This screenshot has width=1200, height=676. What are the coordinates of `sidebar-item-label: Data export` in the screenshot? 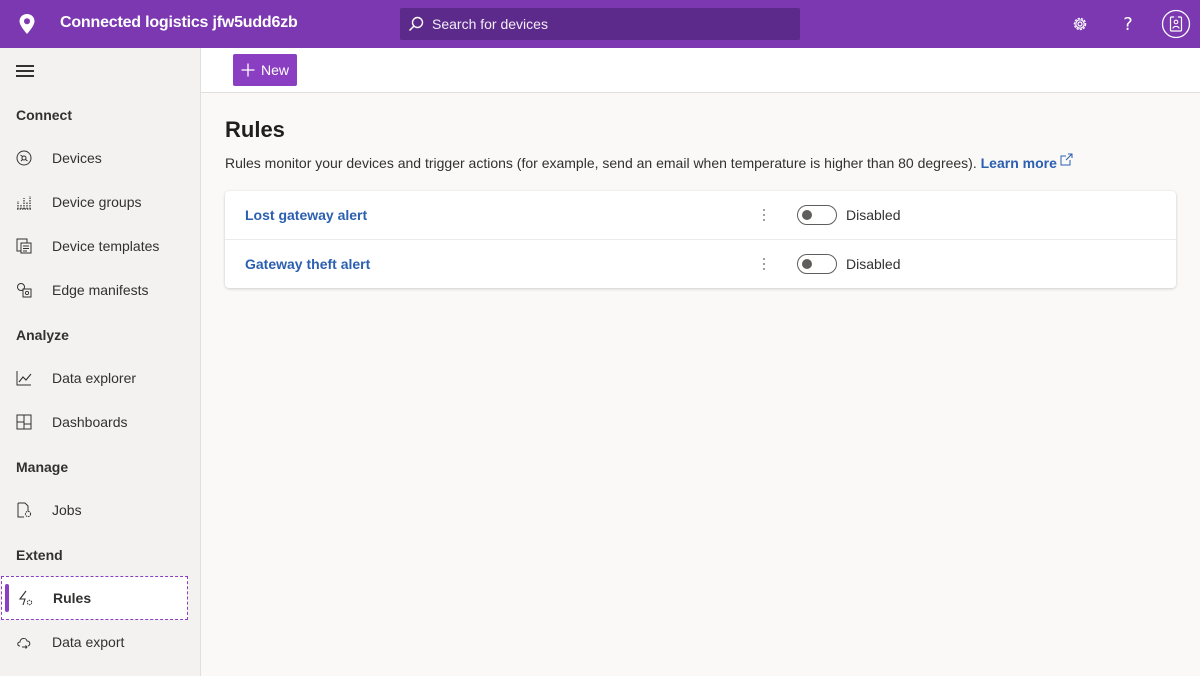 It's located at (88, 642).